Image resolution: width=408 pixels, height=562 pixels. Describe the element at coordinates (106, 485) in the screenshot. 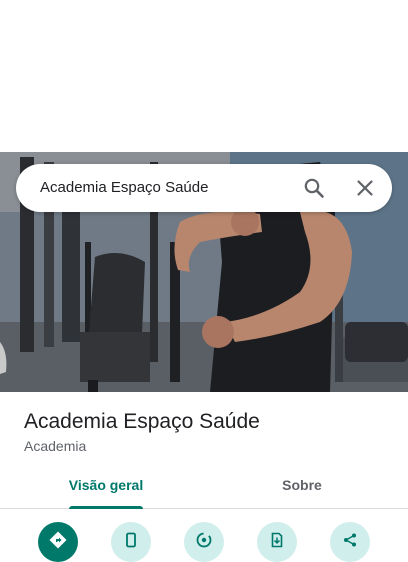

I see `tab-overview-label: Visão geral` at that location.